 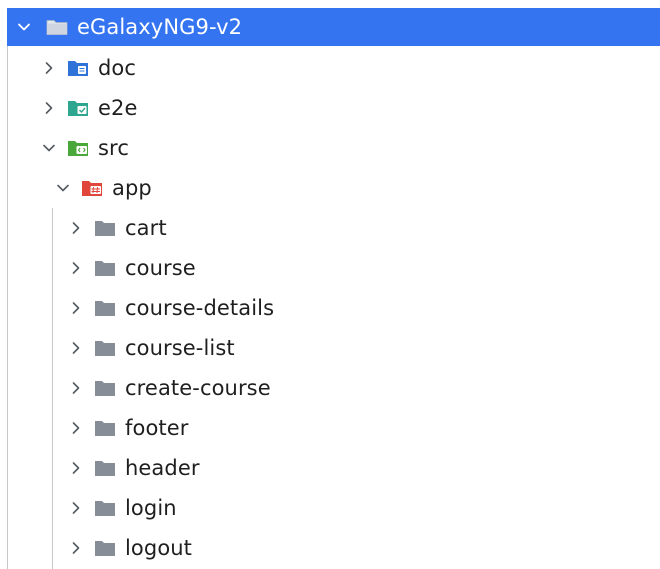 What do you see at coordinates (333, 468) in the screenshot?
I see `tree-row-header: header` at bounding box center [333, 468].